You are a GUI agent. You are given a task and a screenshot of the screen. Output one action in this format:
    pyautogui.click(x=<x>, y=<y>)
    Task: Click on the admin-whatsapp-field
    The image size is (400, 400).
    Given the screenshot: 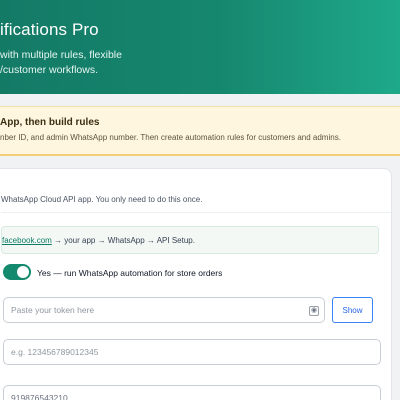 What is the action you would take?
    pyautogui.click(x=192, y=392)
    